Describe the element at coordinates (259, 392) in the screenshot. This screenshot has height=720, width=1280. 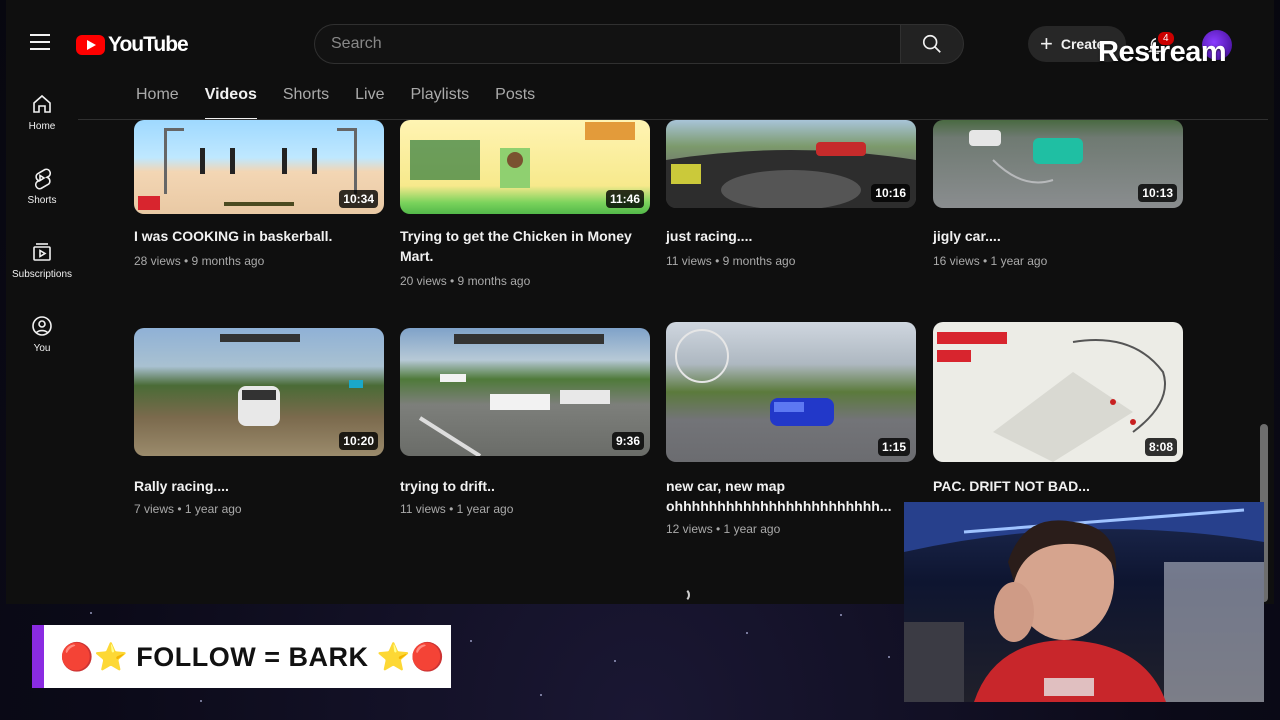
I see `video-thumbnail: 10:20` at that location.